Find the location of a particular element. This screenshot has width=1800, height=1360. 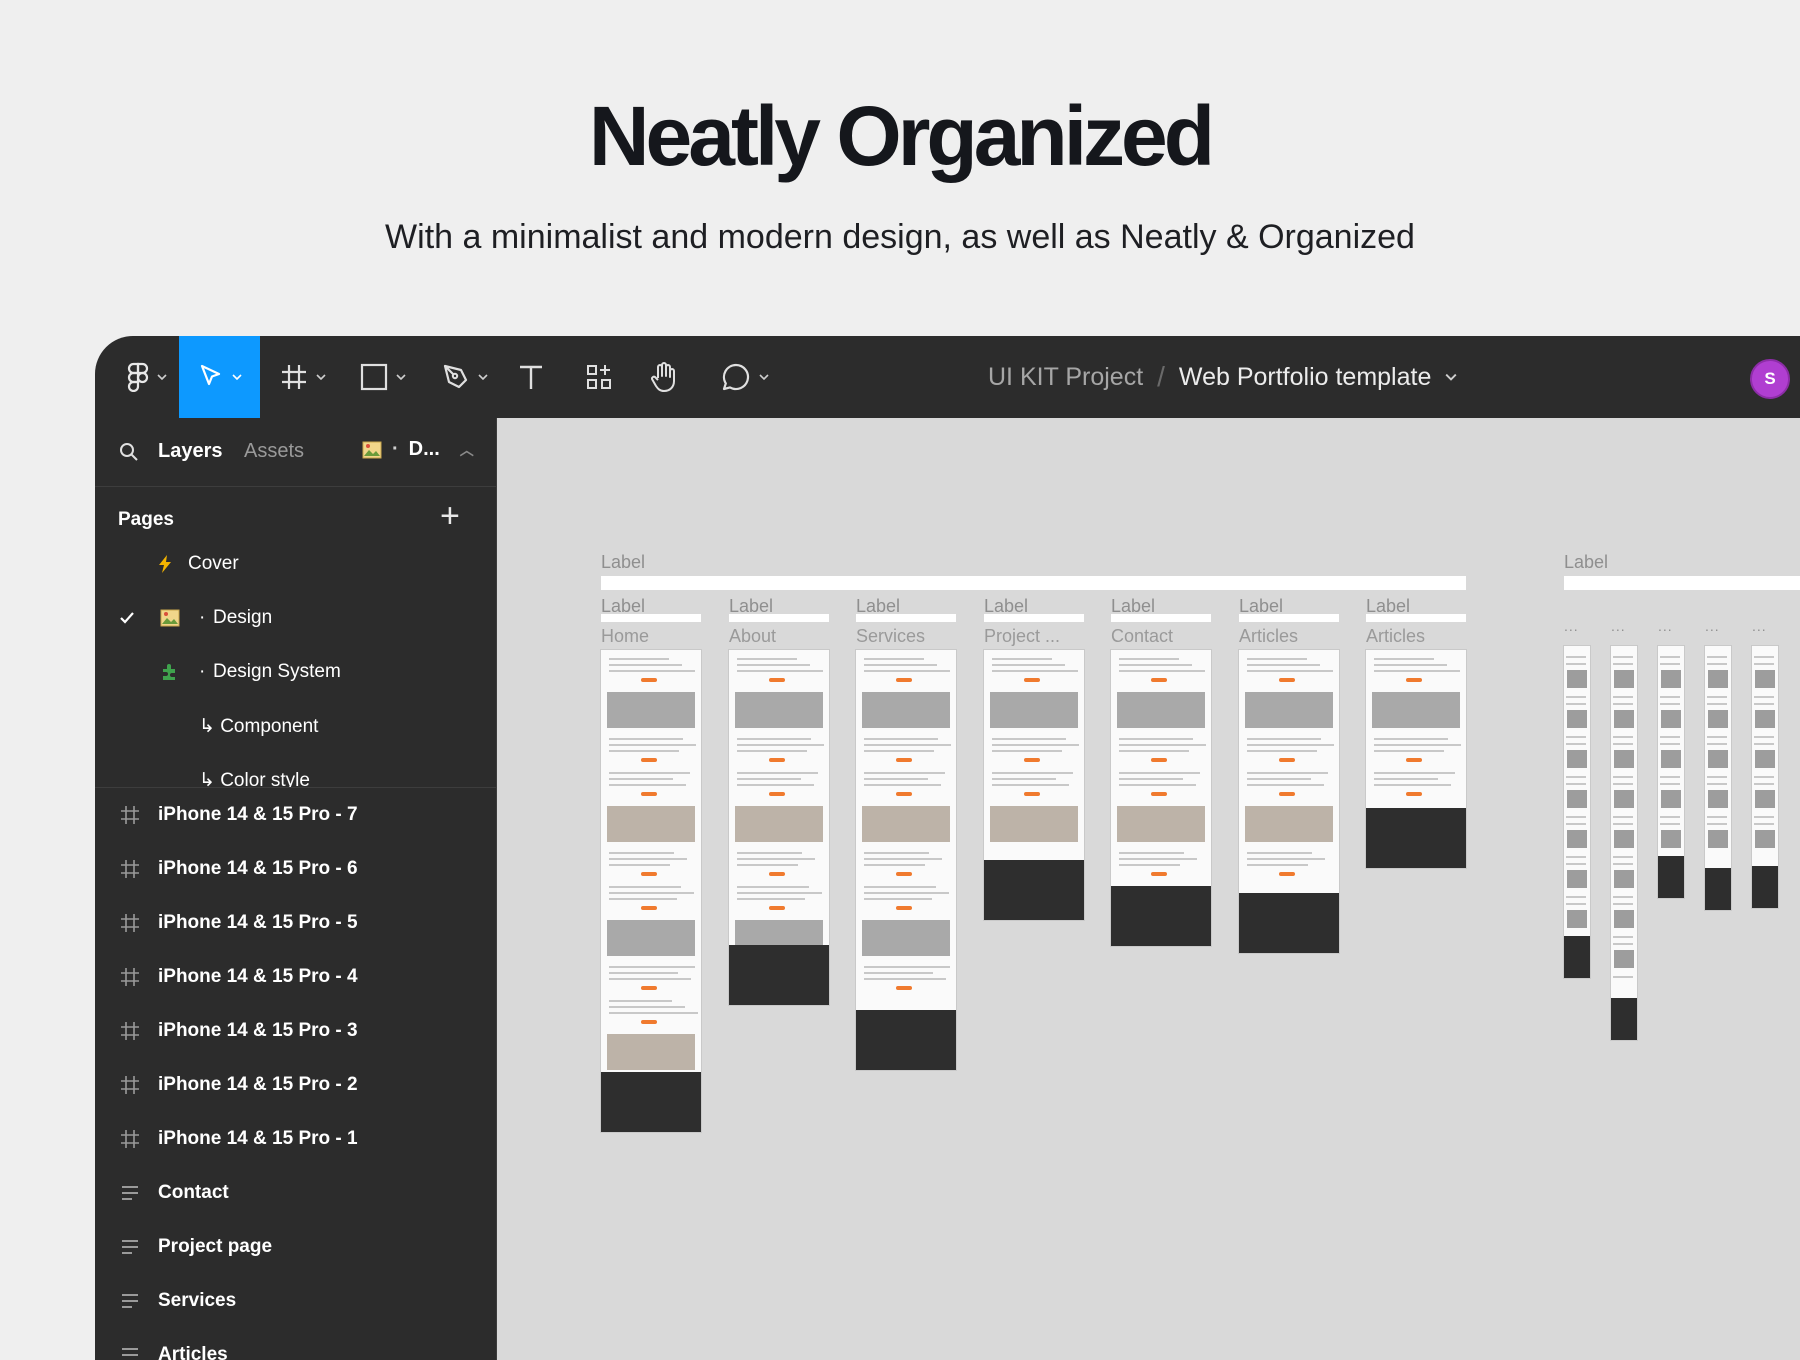

layer-iphone-2: iPhone 14 & 15 Pro - 2 is located at coordinates (295, 1085).